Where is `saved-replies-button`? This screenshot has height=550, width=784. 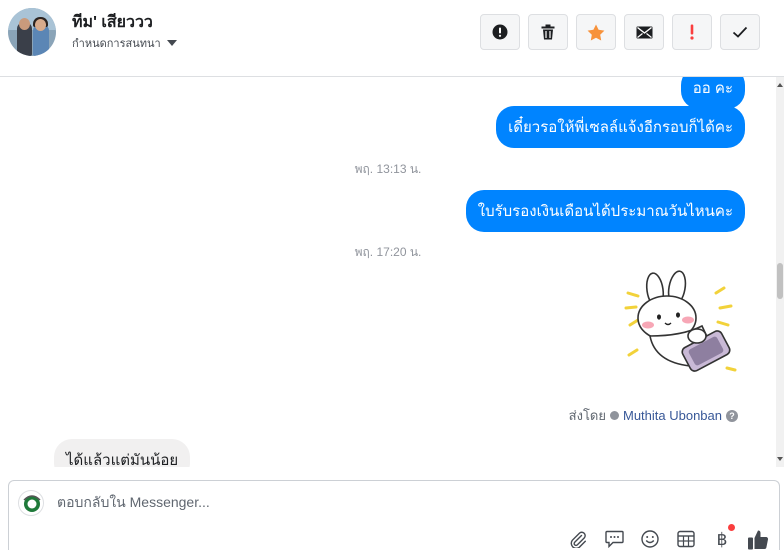 saved-replies-button is located at coordinates (614, 539).